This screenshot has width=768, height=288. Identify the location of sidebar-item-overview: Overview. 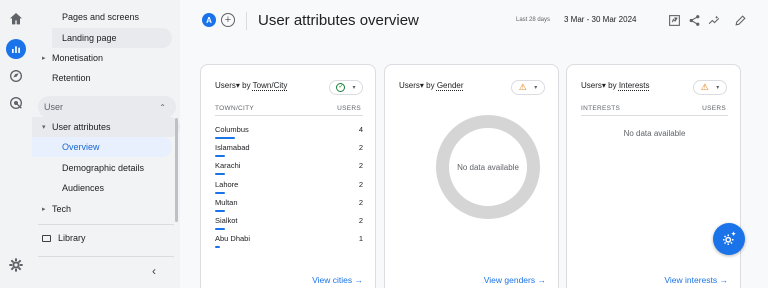
(81, 147).